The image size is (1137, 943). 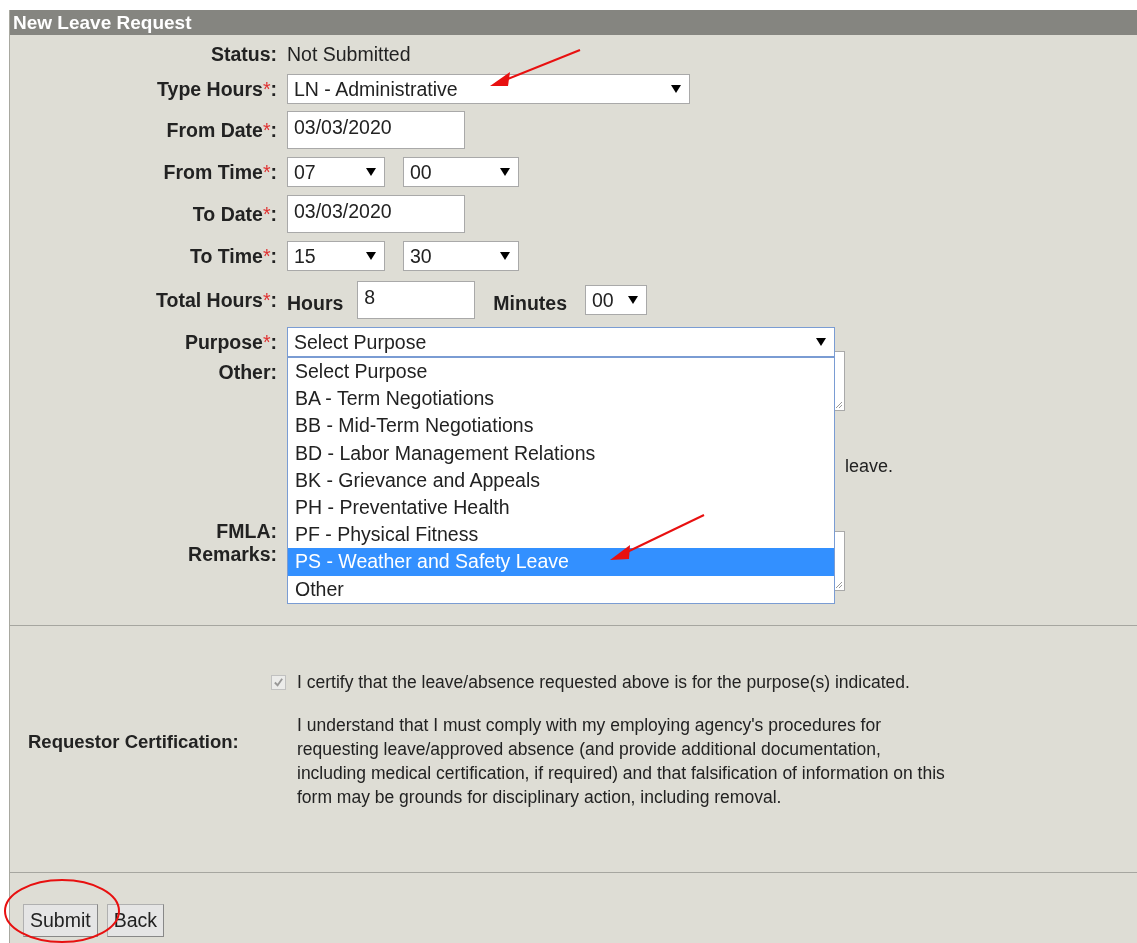 What do you see at coordinates (217, 88) in the screenshot?
I see `field-label: Type Hours*:` at bounding box center [217, 88].